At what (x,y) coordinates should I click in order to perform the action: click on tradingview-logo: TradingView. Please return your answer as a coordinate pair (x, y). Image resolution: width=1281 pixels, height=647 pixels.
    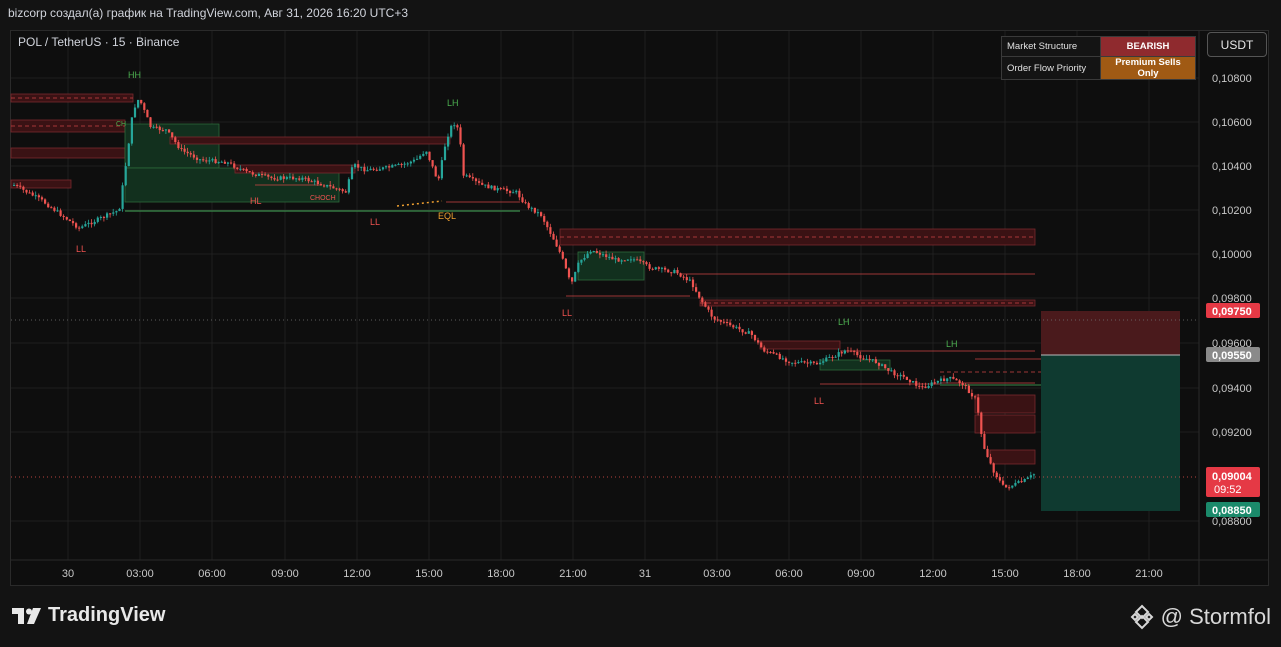
    Looking at the image, I should click on (88, 615).